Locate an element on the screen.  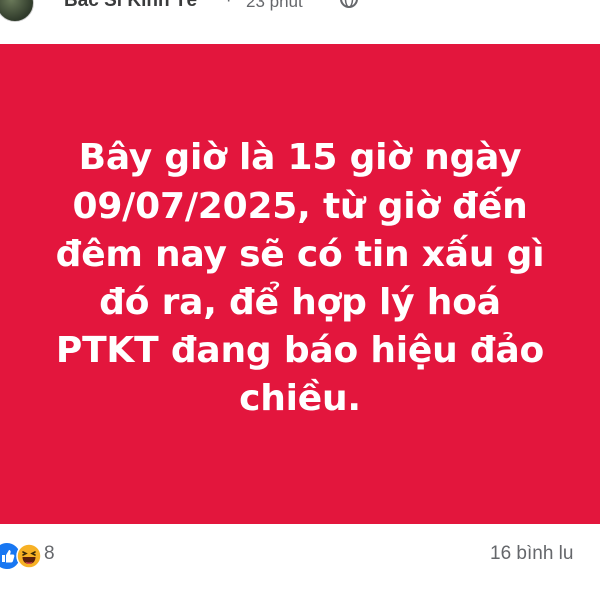
status-line: PTKT đang báo hiệu đảo is located at coordinates (300, 351).